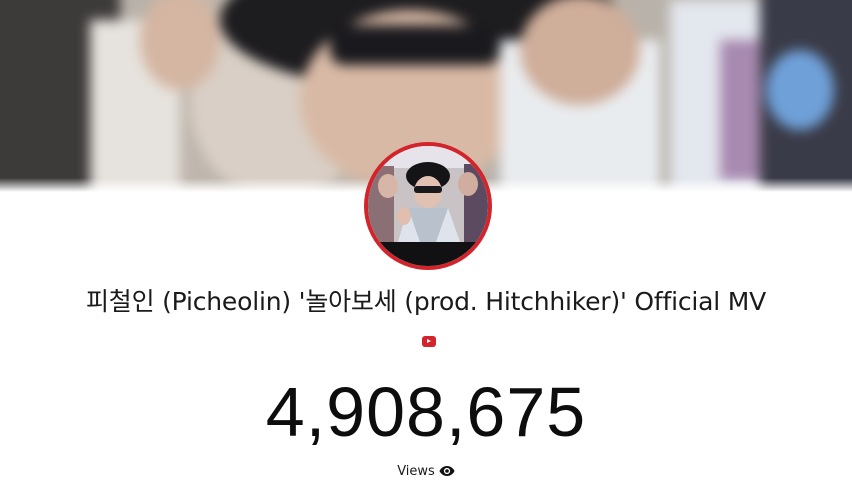  I want to click on views-label-row: Views, so click(426, 471).